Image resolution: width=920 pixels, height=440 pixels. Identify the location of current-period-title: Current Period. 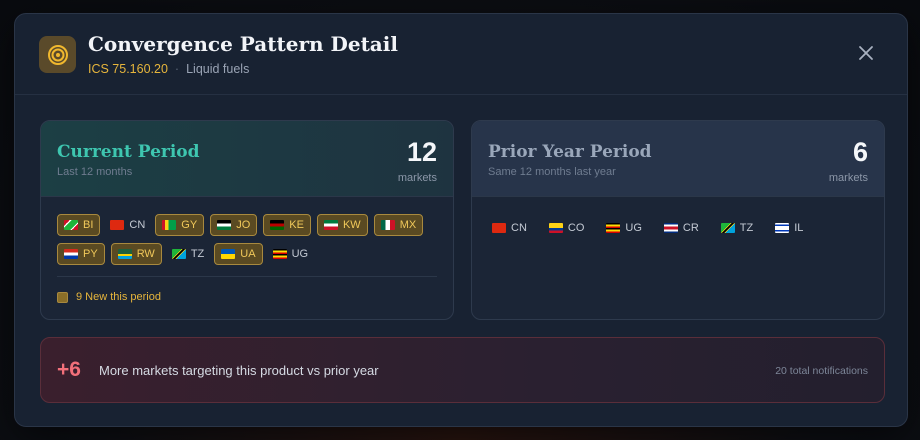
(128, 152).